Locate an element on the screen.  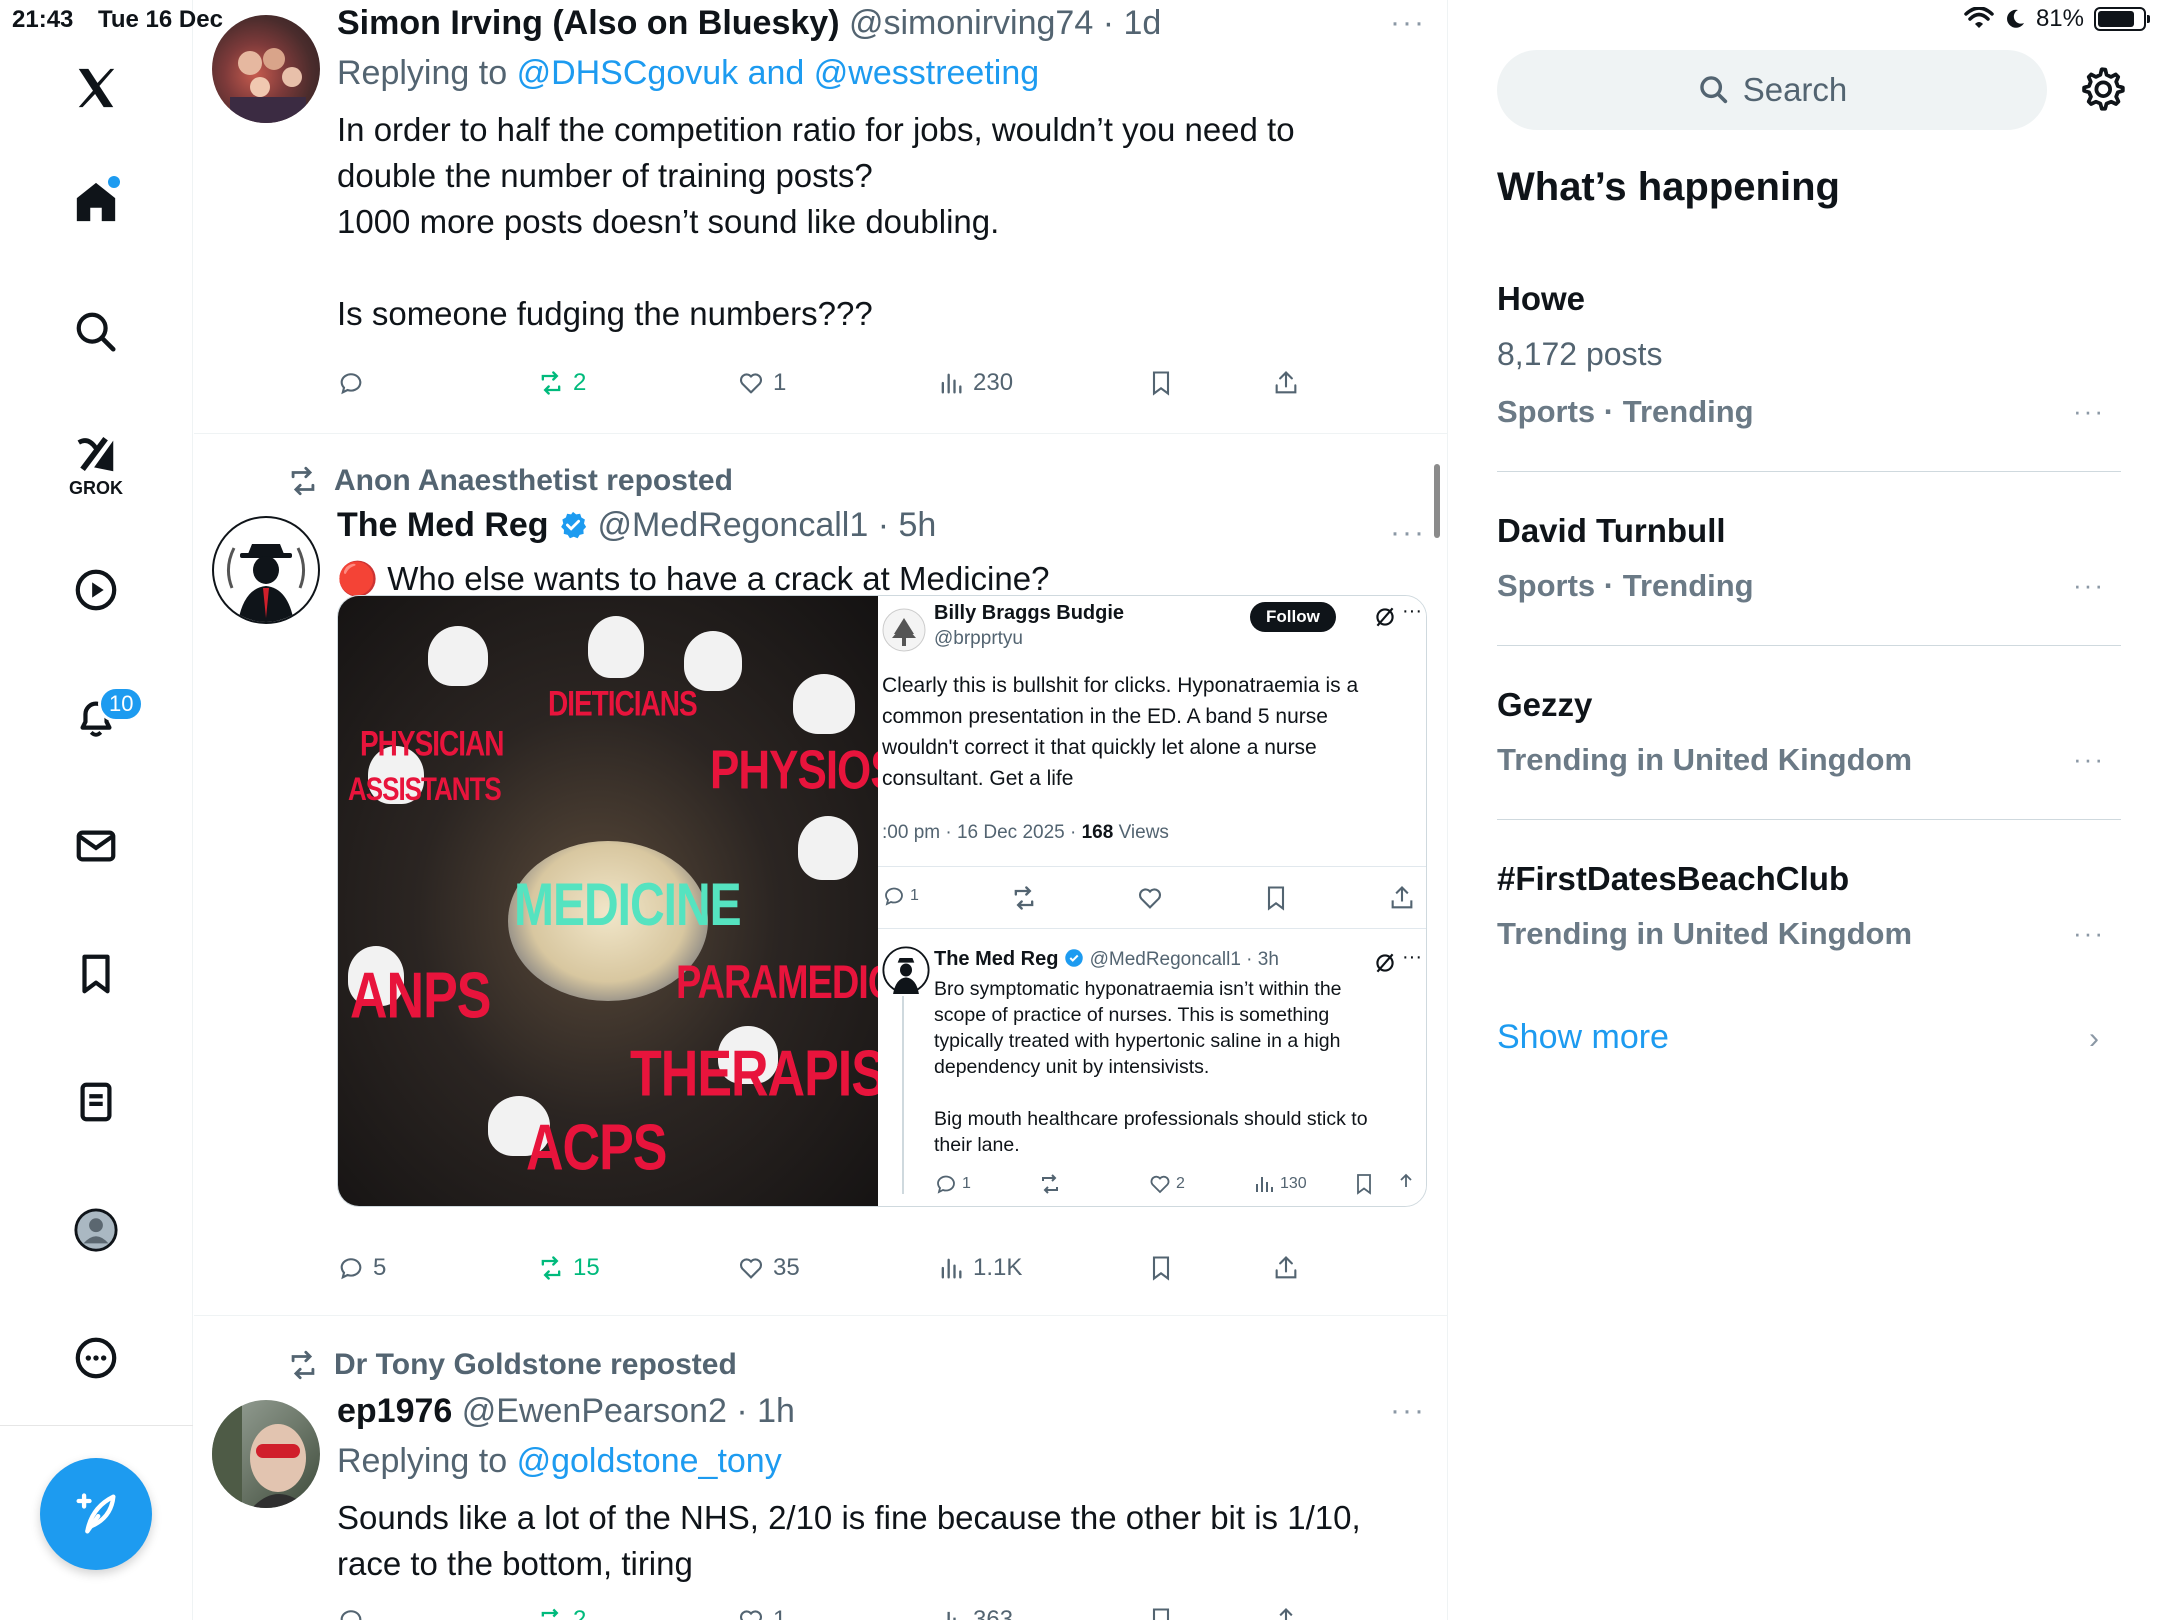
trend-posts: 8,172 posts is located at coordinates (1580, 354).